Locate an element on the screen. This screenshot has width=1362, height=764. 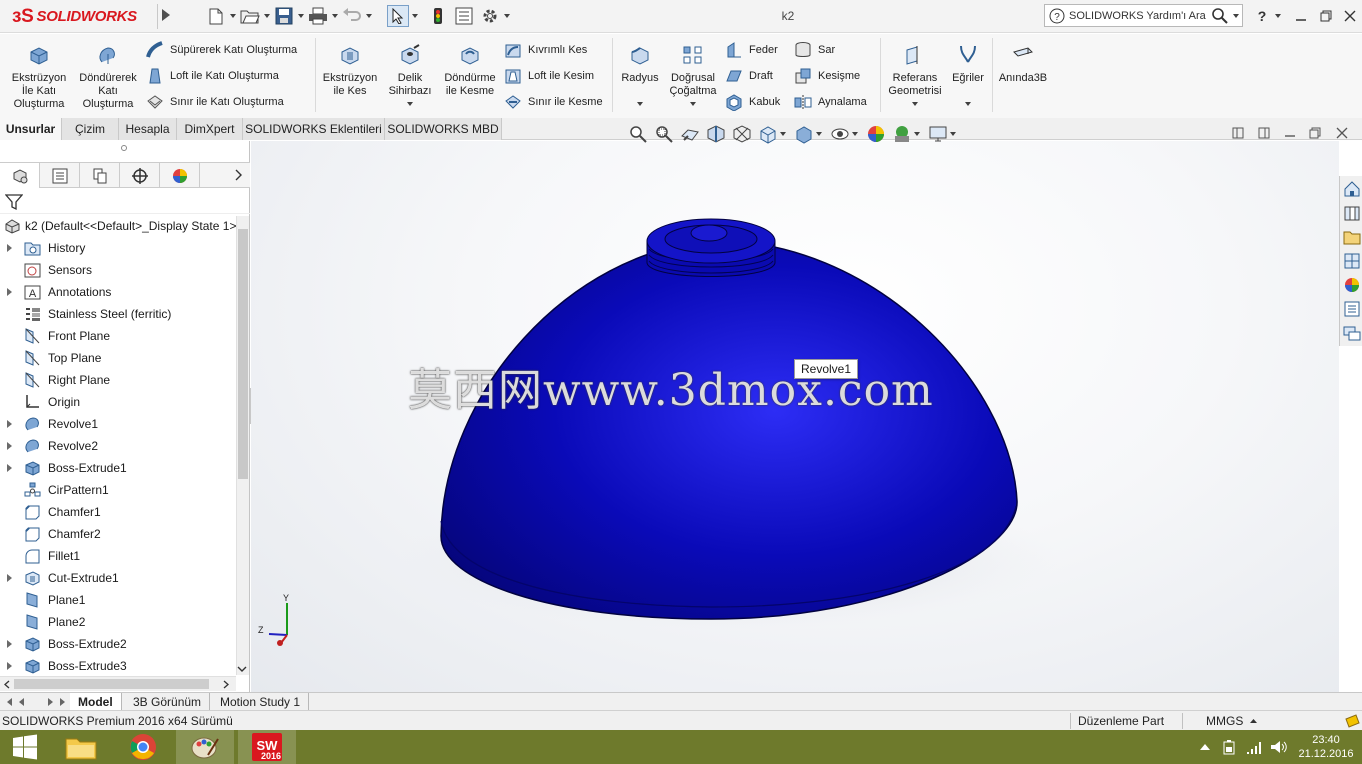
instant3d-button: Anında3B is located at coordinates (1023, 64).